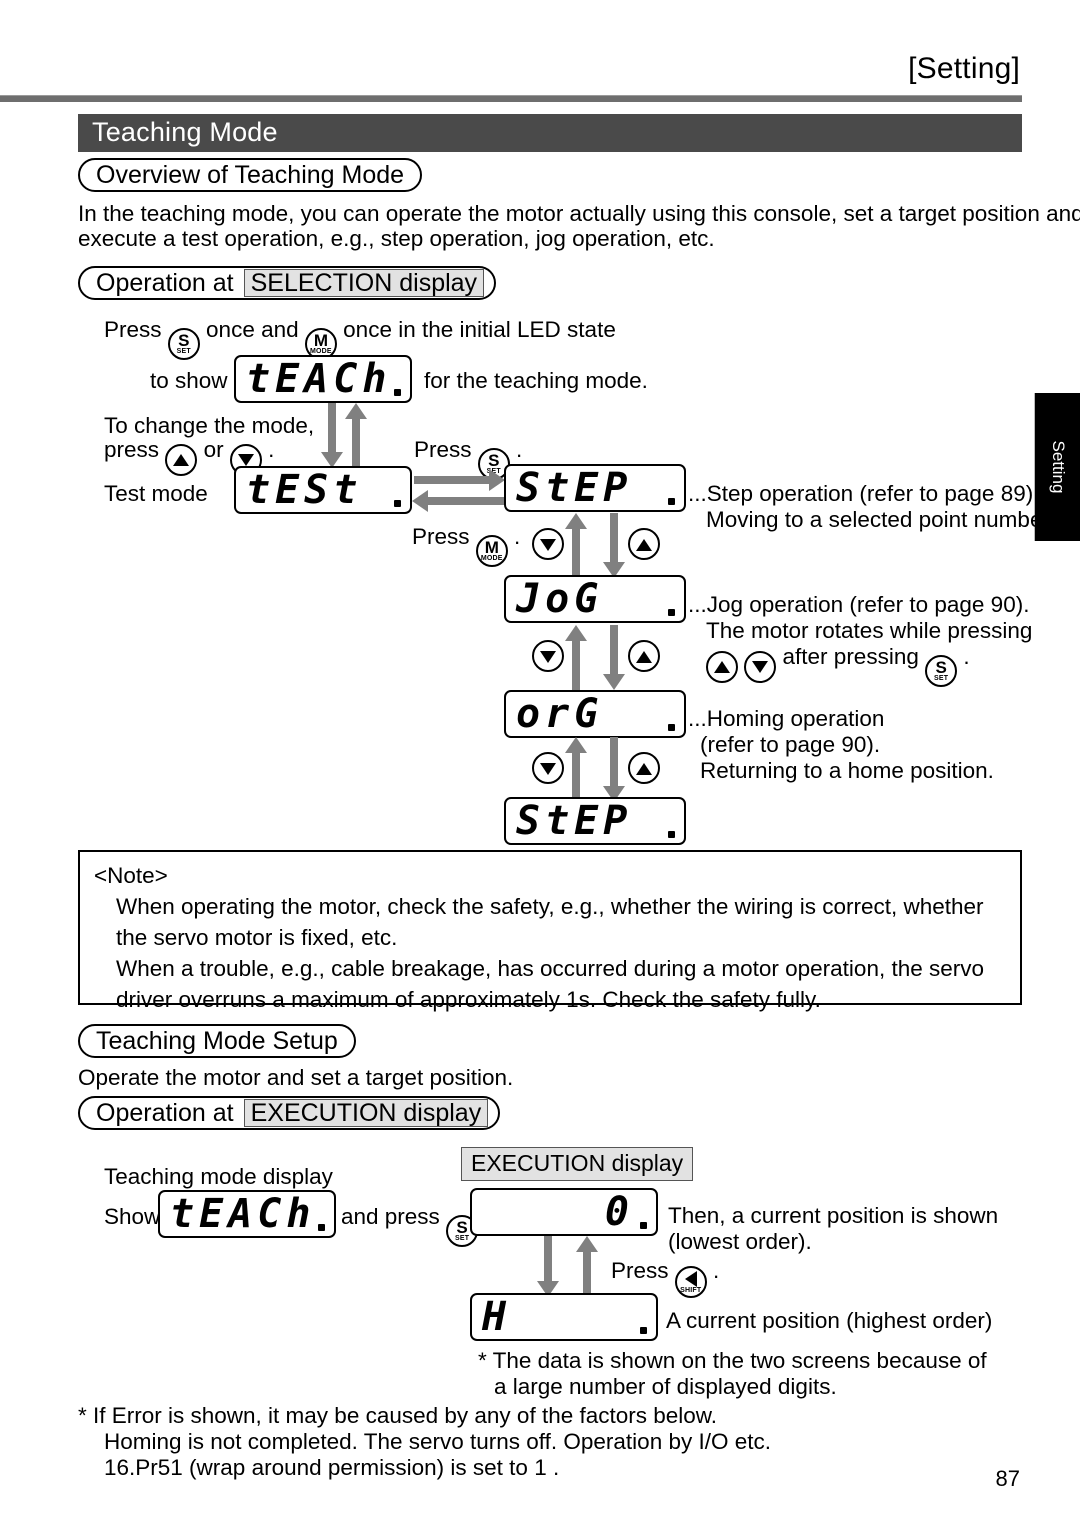 Image resolution: width=1080 pixels, height=1528 pixels. I want to click on led-display-teach-2: tEACh, so click(247, 1214).